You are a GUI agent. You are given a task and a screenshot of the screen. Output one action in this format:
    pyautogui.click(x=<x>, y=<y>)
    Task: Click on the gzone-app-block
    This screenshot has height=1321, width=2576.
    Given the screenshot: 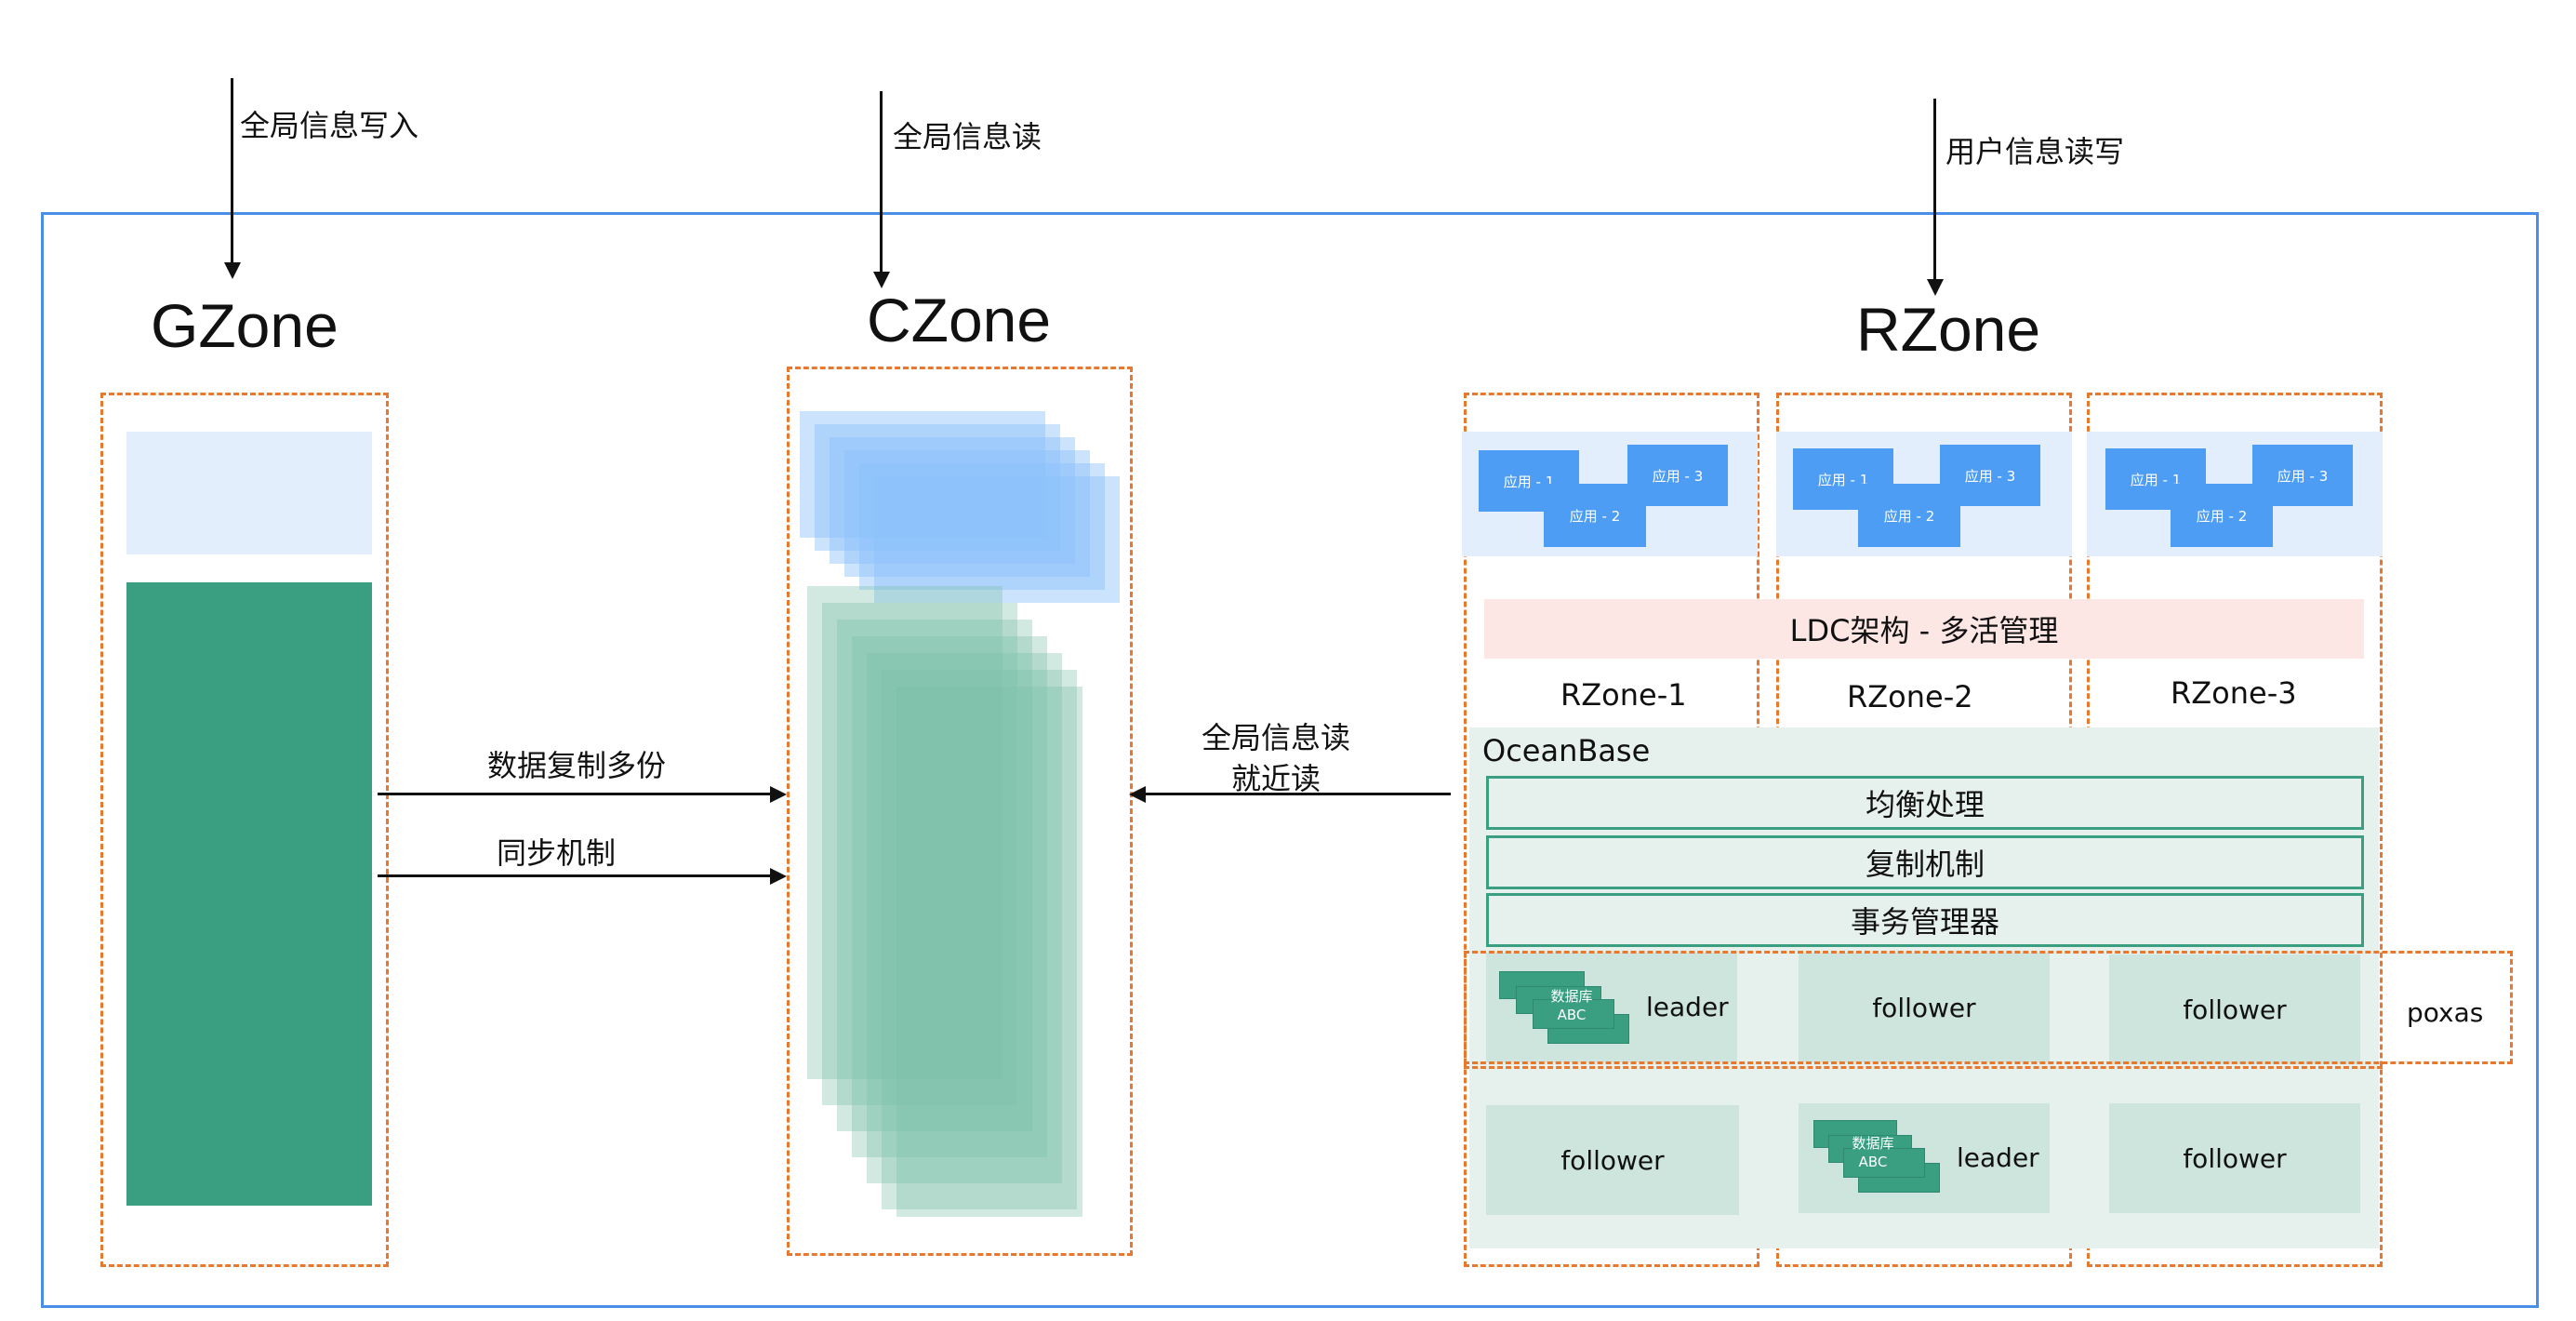 What is the action you would take?
    pyautogui.click(x=249, y=493)
    